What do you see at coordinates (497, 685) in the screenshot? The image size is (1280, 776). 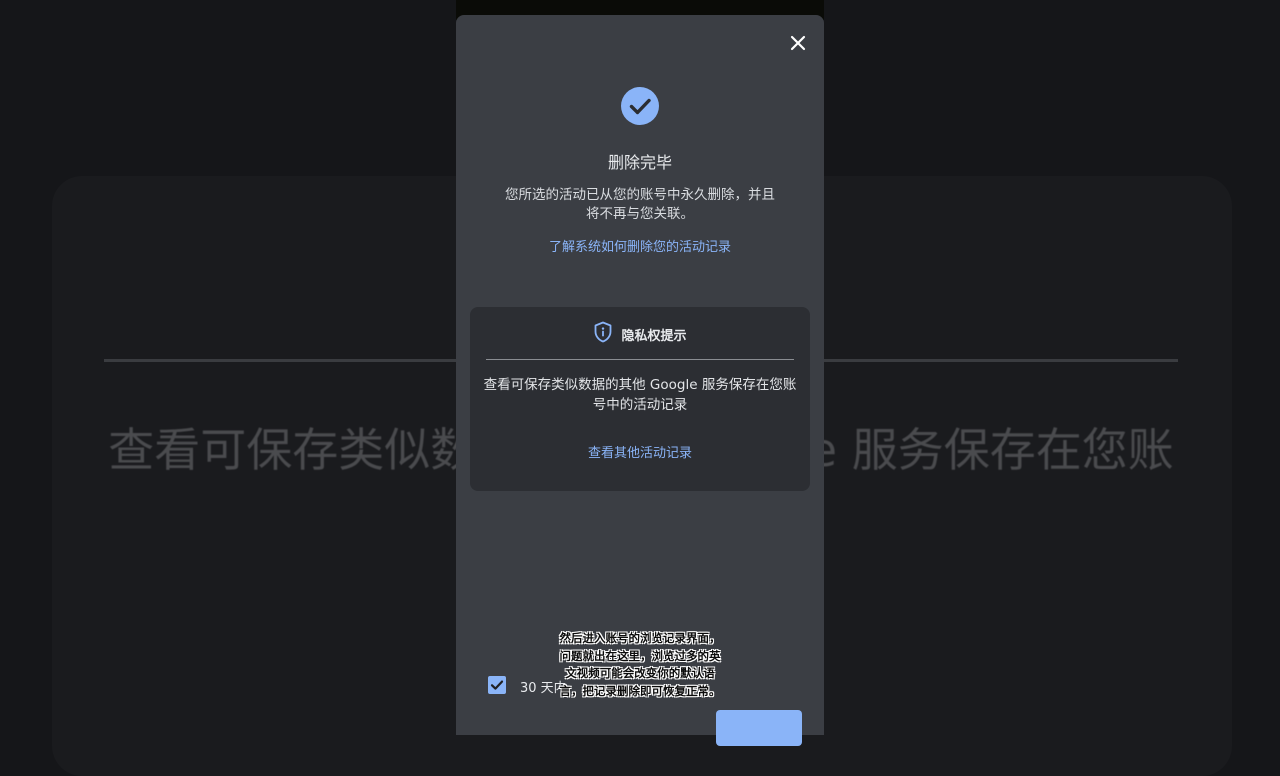 I see `days-checkbox` at bounding box center [497, 685].